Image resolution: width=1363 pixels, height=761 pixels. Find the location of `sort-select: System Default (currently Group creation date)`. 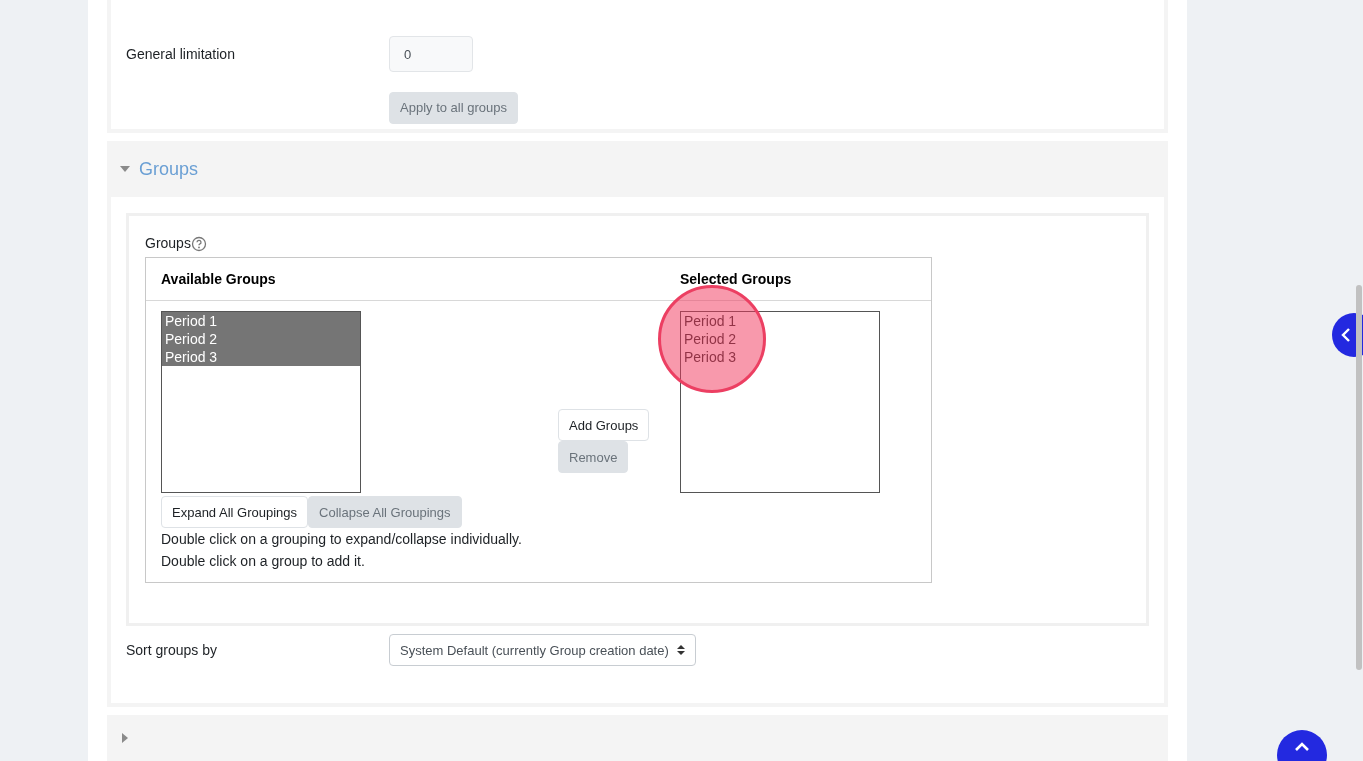

sort-select: System Default (currently Group creation date) is located at coordinates (542, 650).